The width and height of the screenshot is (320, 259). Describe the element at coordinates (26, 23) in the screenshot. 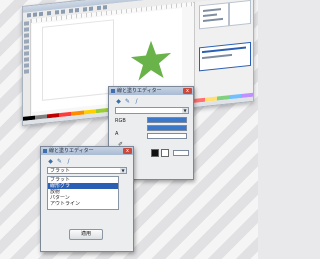

I see `pointer-tool-icon` at that location.